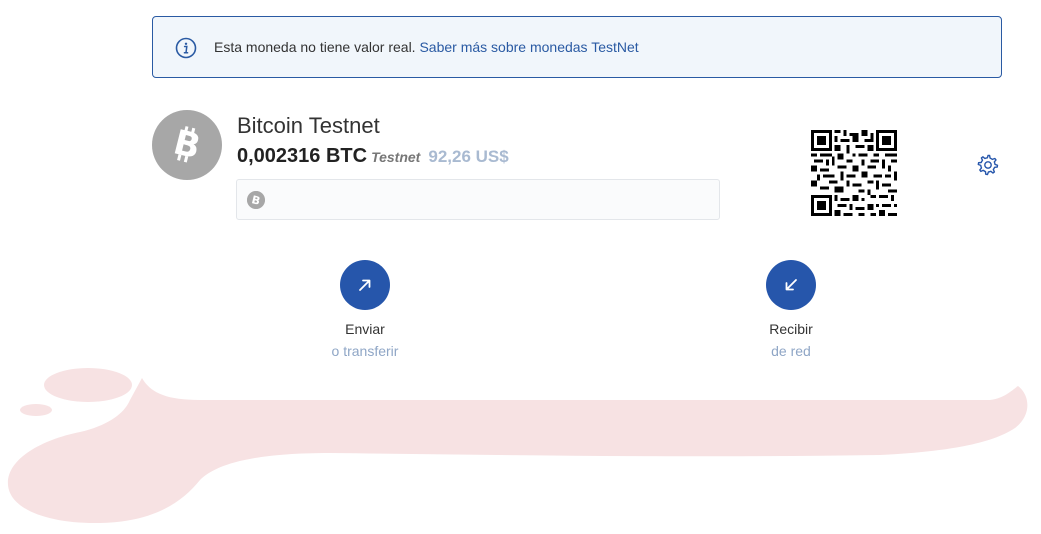  What do you see at coordinates (791, 351) in the screenshot?
I see `receive-sublabel: de red` at bounding box center [791, 351].